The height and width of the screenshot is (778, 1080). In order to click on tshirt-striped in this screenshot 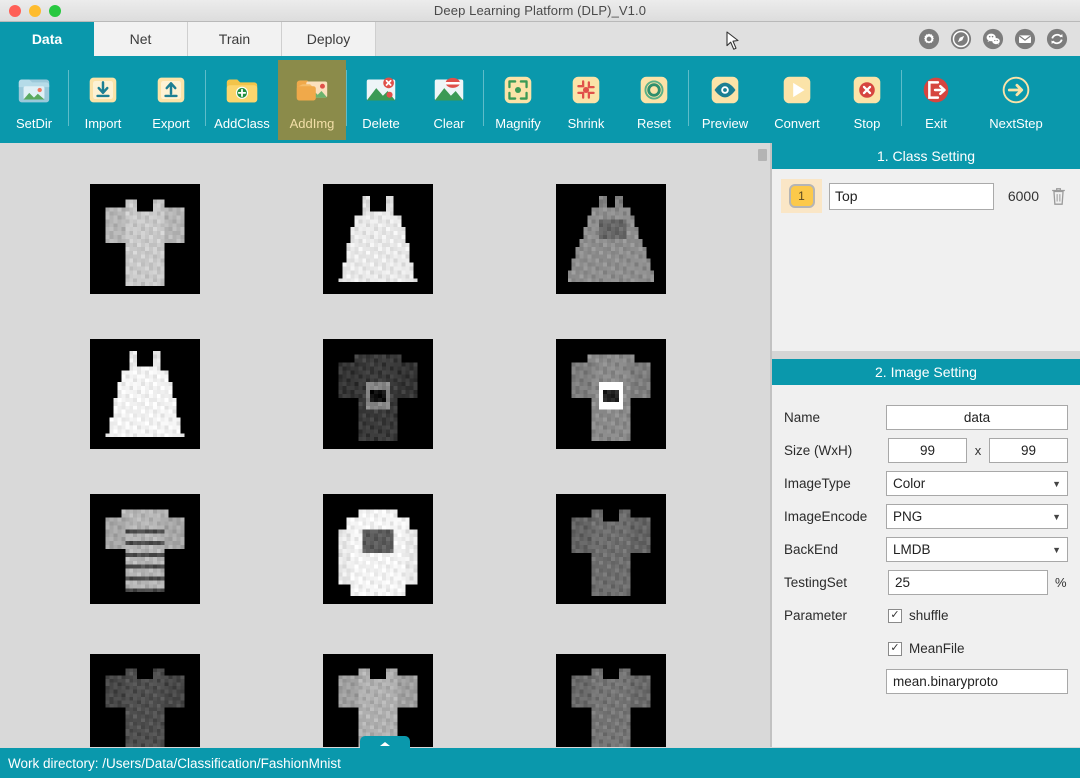, I will do `click(144, 548)`.